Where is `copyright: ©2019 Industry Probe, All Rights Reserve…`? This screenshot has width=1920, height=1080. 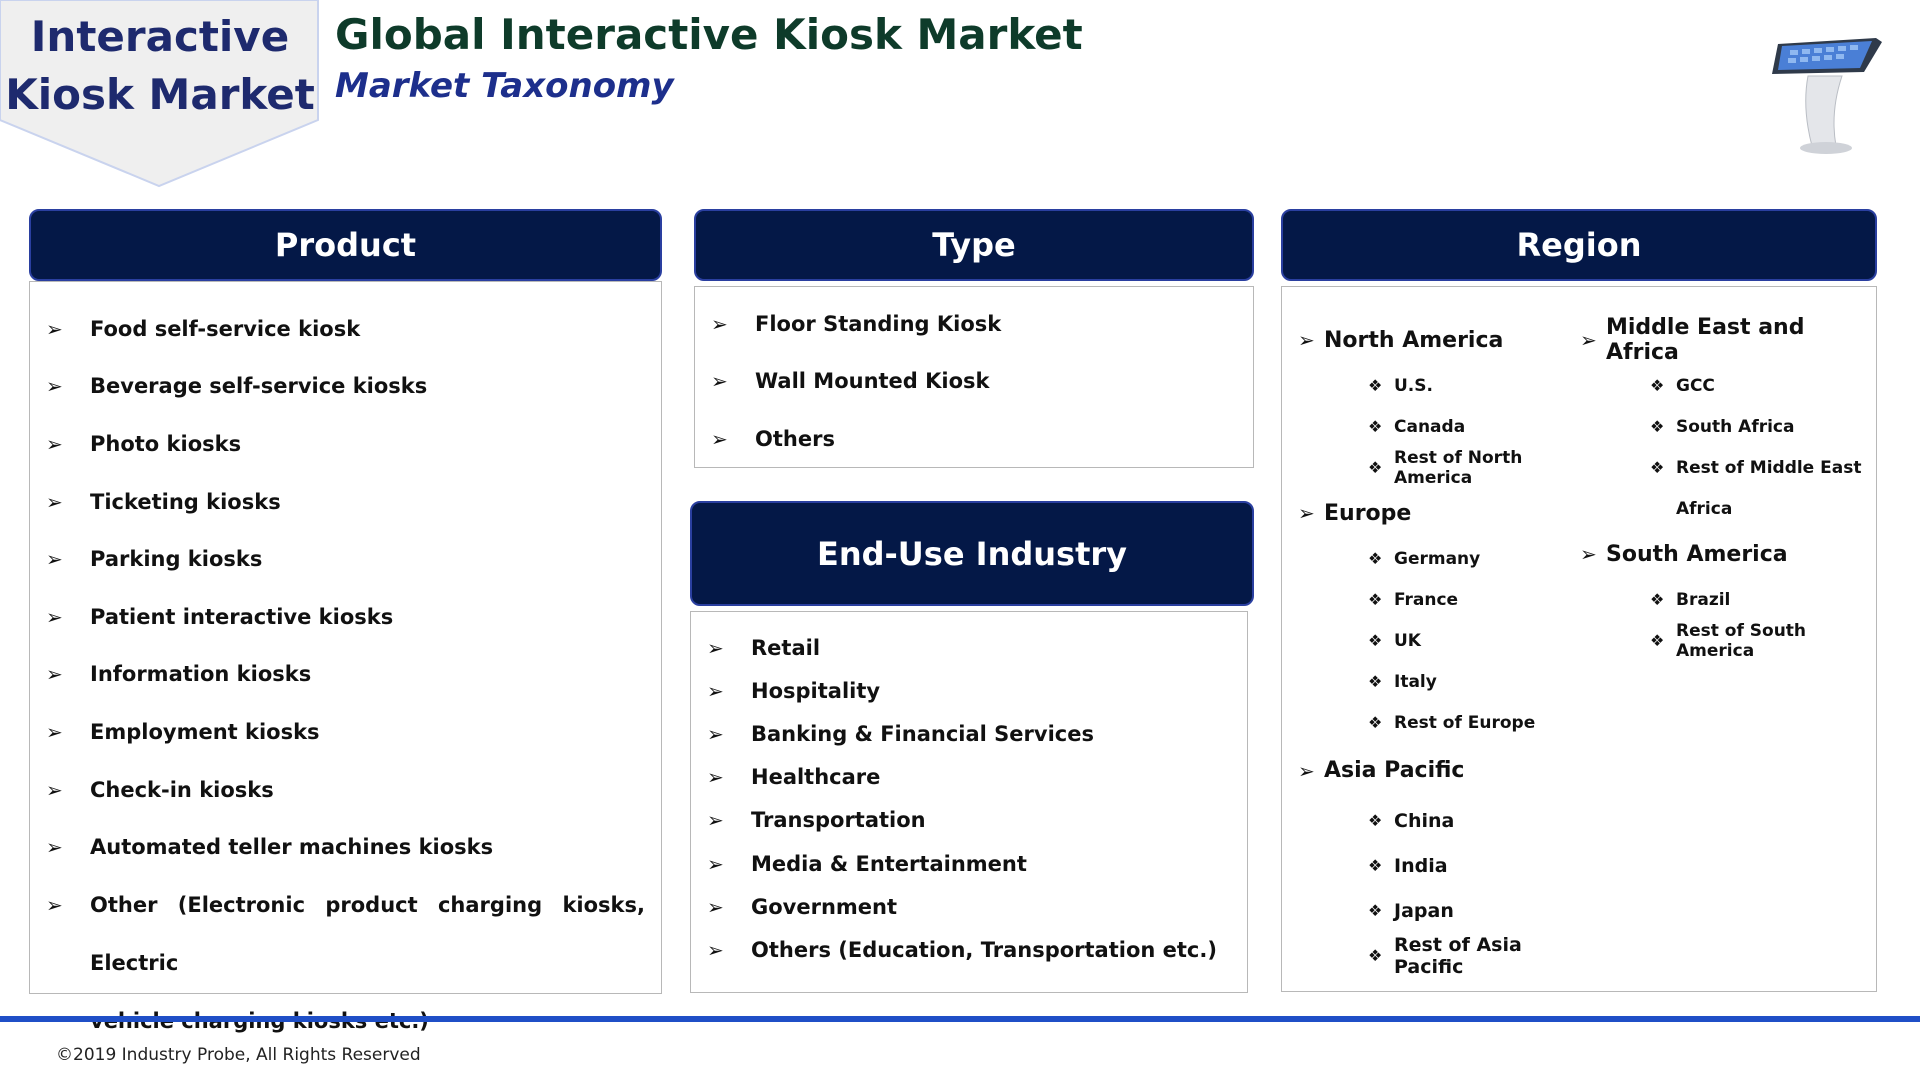
copyright: ©2019 Industry Probe, All Rights Reserve… is located at coordinates (238, 1055).